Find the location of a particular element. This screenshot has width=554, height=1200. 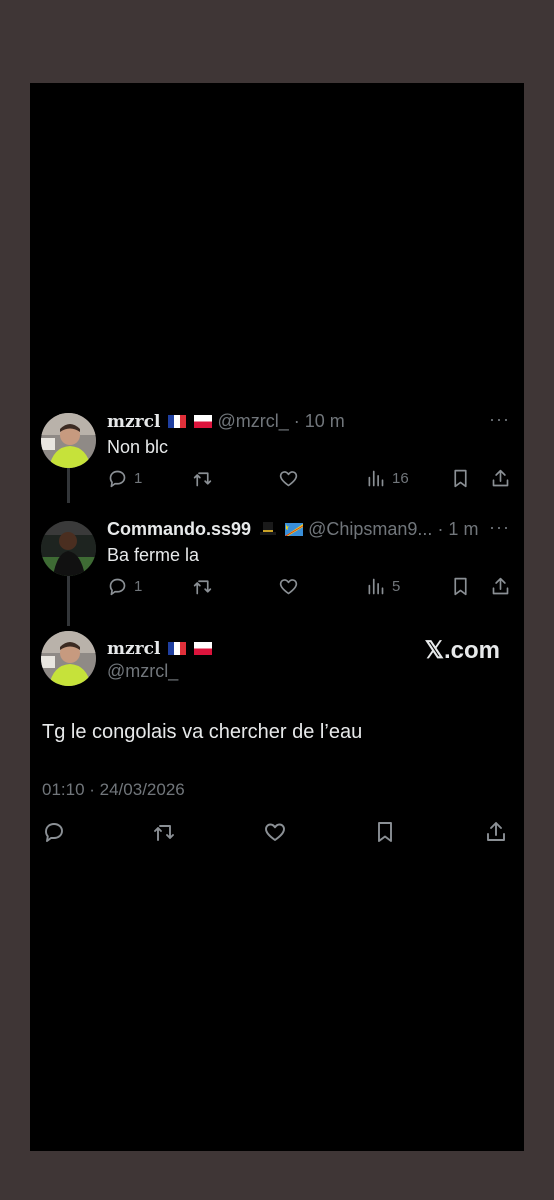

share-button is located at coordinates (496, 832).